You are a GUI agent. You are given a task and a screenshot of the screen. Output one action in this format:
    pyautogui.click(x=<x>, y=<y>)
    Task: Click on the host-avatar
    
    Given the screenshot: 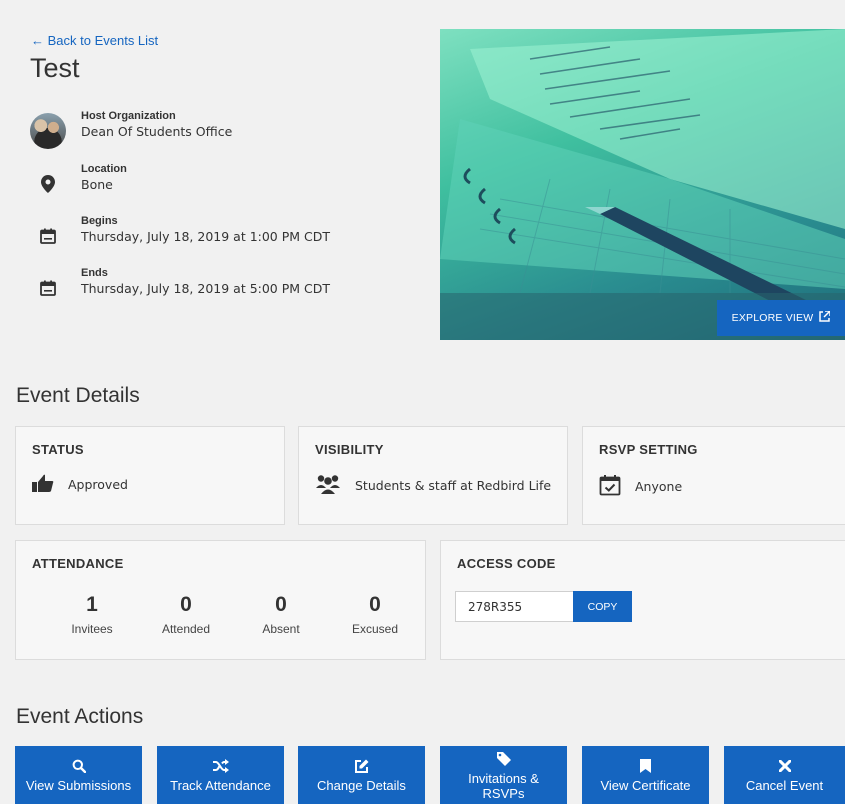 What is the action you would take?
    pyautogui.click(x=48, y=131)
    